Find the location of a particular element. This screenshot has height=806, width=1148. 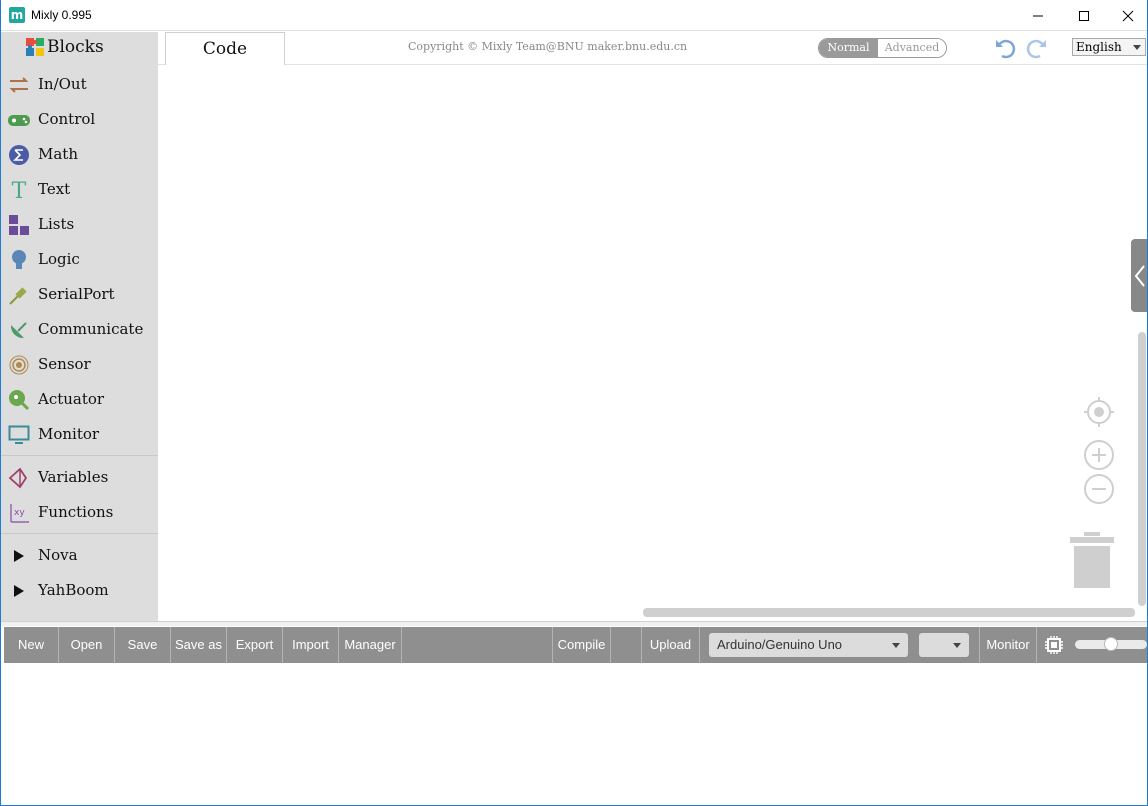

category-label: In/Out is located at coordinates (62, 84).